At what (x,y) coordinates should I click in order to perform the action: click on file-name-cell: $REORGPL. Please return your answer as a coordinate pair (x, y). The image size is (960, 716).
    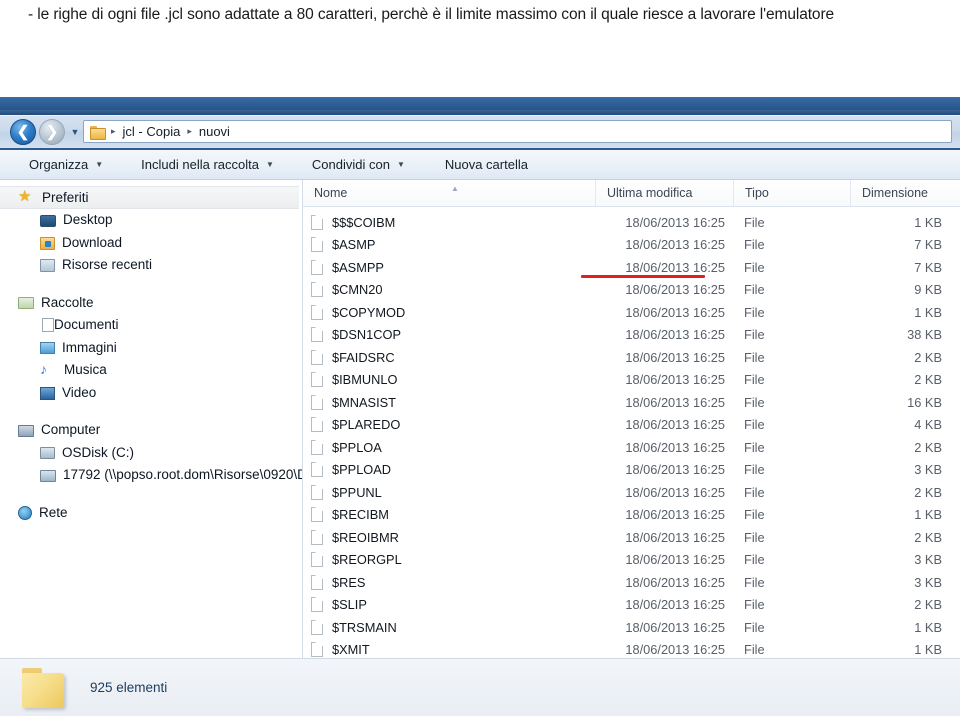
    Looking at the image, I should click on (449, 560).